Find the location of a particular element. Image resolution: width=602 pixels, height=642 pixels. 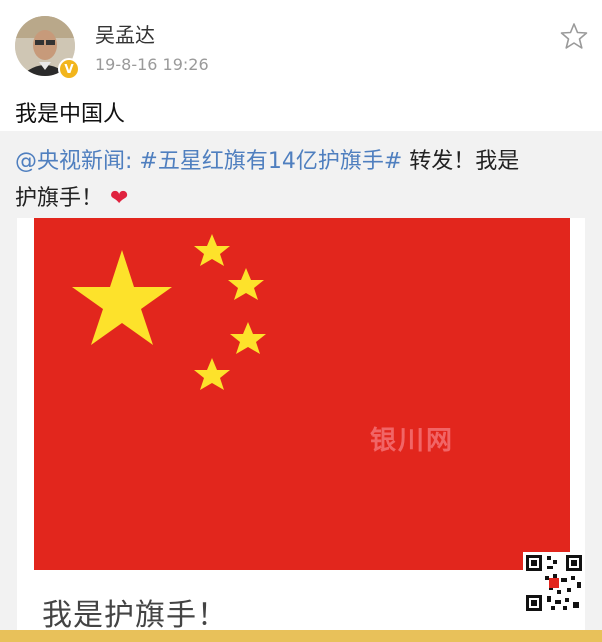

bottom-bar is located at coordinates (301, 636).